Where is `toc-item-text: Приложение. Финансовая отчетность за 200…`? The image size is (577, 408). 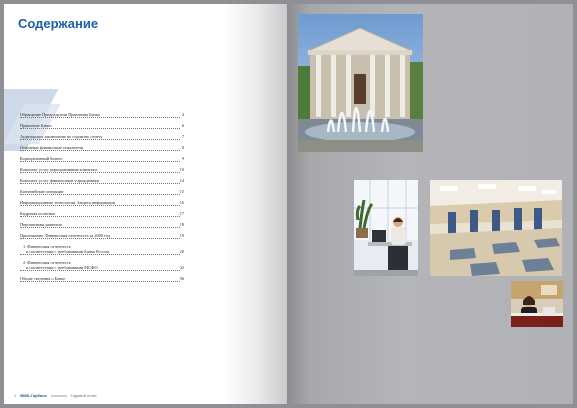
toc-item-text: Приложение. Финансовая отчетность за 200… is located at coordinates (65, 235).